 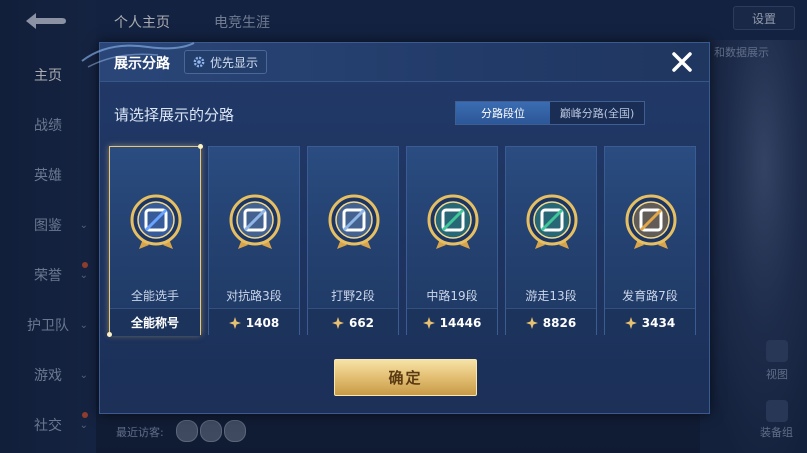 I want to click on lane-card: 发育路7段 3434, so click(x=650, y=241).